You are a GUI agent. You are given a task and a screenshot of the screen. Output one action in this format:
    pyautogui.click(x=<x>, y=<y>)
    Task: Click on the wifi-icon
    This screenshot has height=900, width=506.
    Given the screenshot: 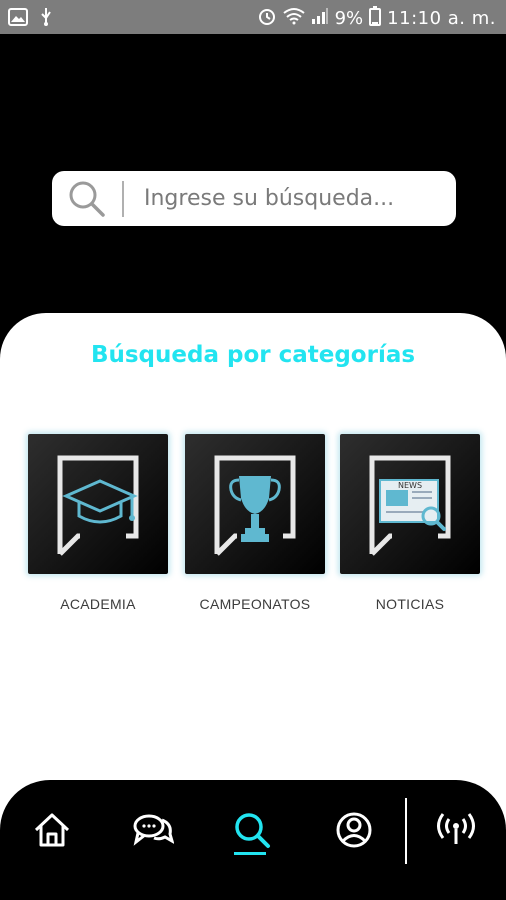 What is the action you would take?
    pyautogui.click(x=293, y=18)
    